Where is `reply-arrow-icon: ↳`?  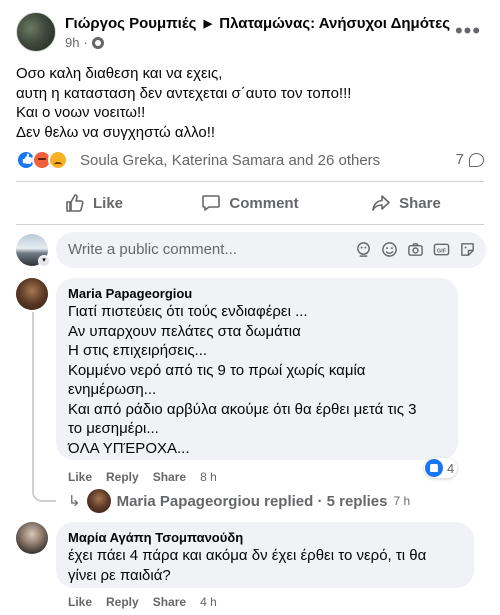
reply-arrow-icon: ↳ is located at coordinates (74, 501).